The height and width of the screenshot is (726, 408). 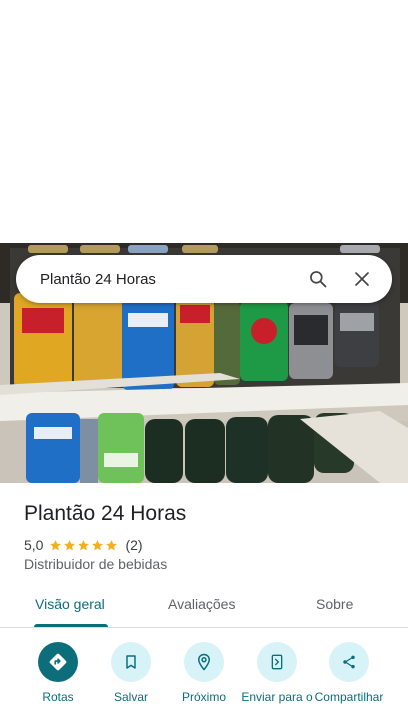 I want to click on nearby-button: Próximo, so click(x=204, y=673).